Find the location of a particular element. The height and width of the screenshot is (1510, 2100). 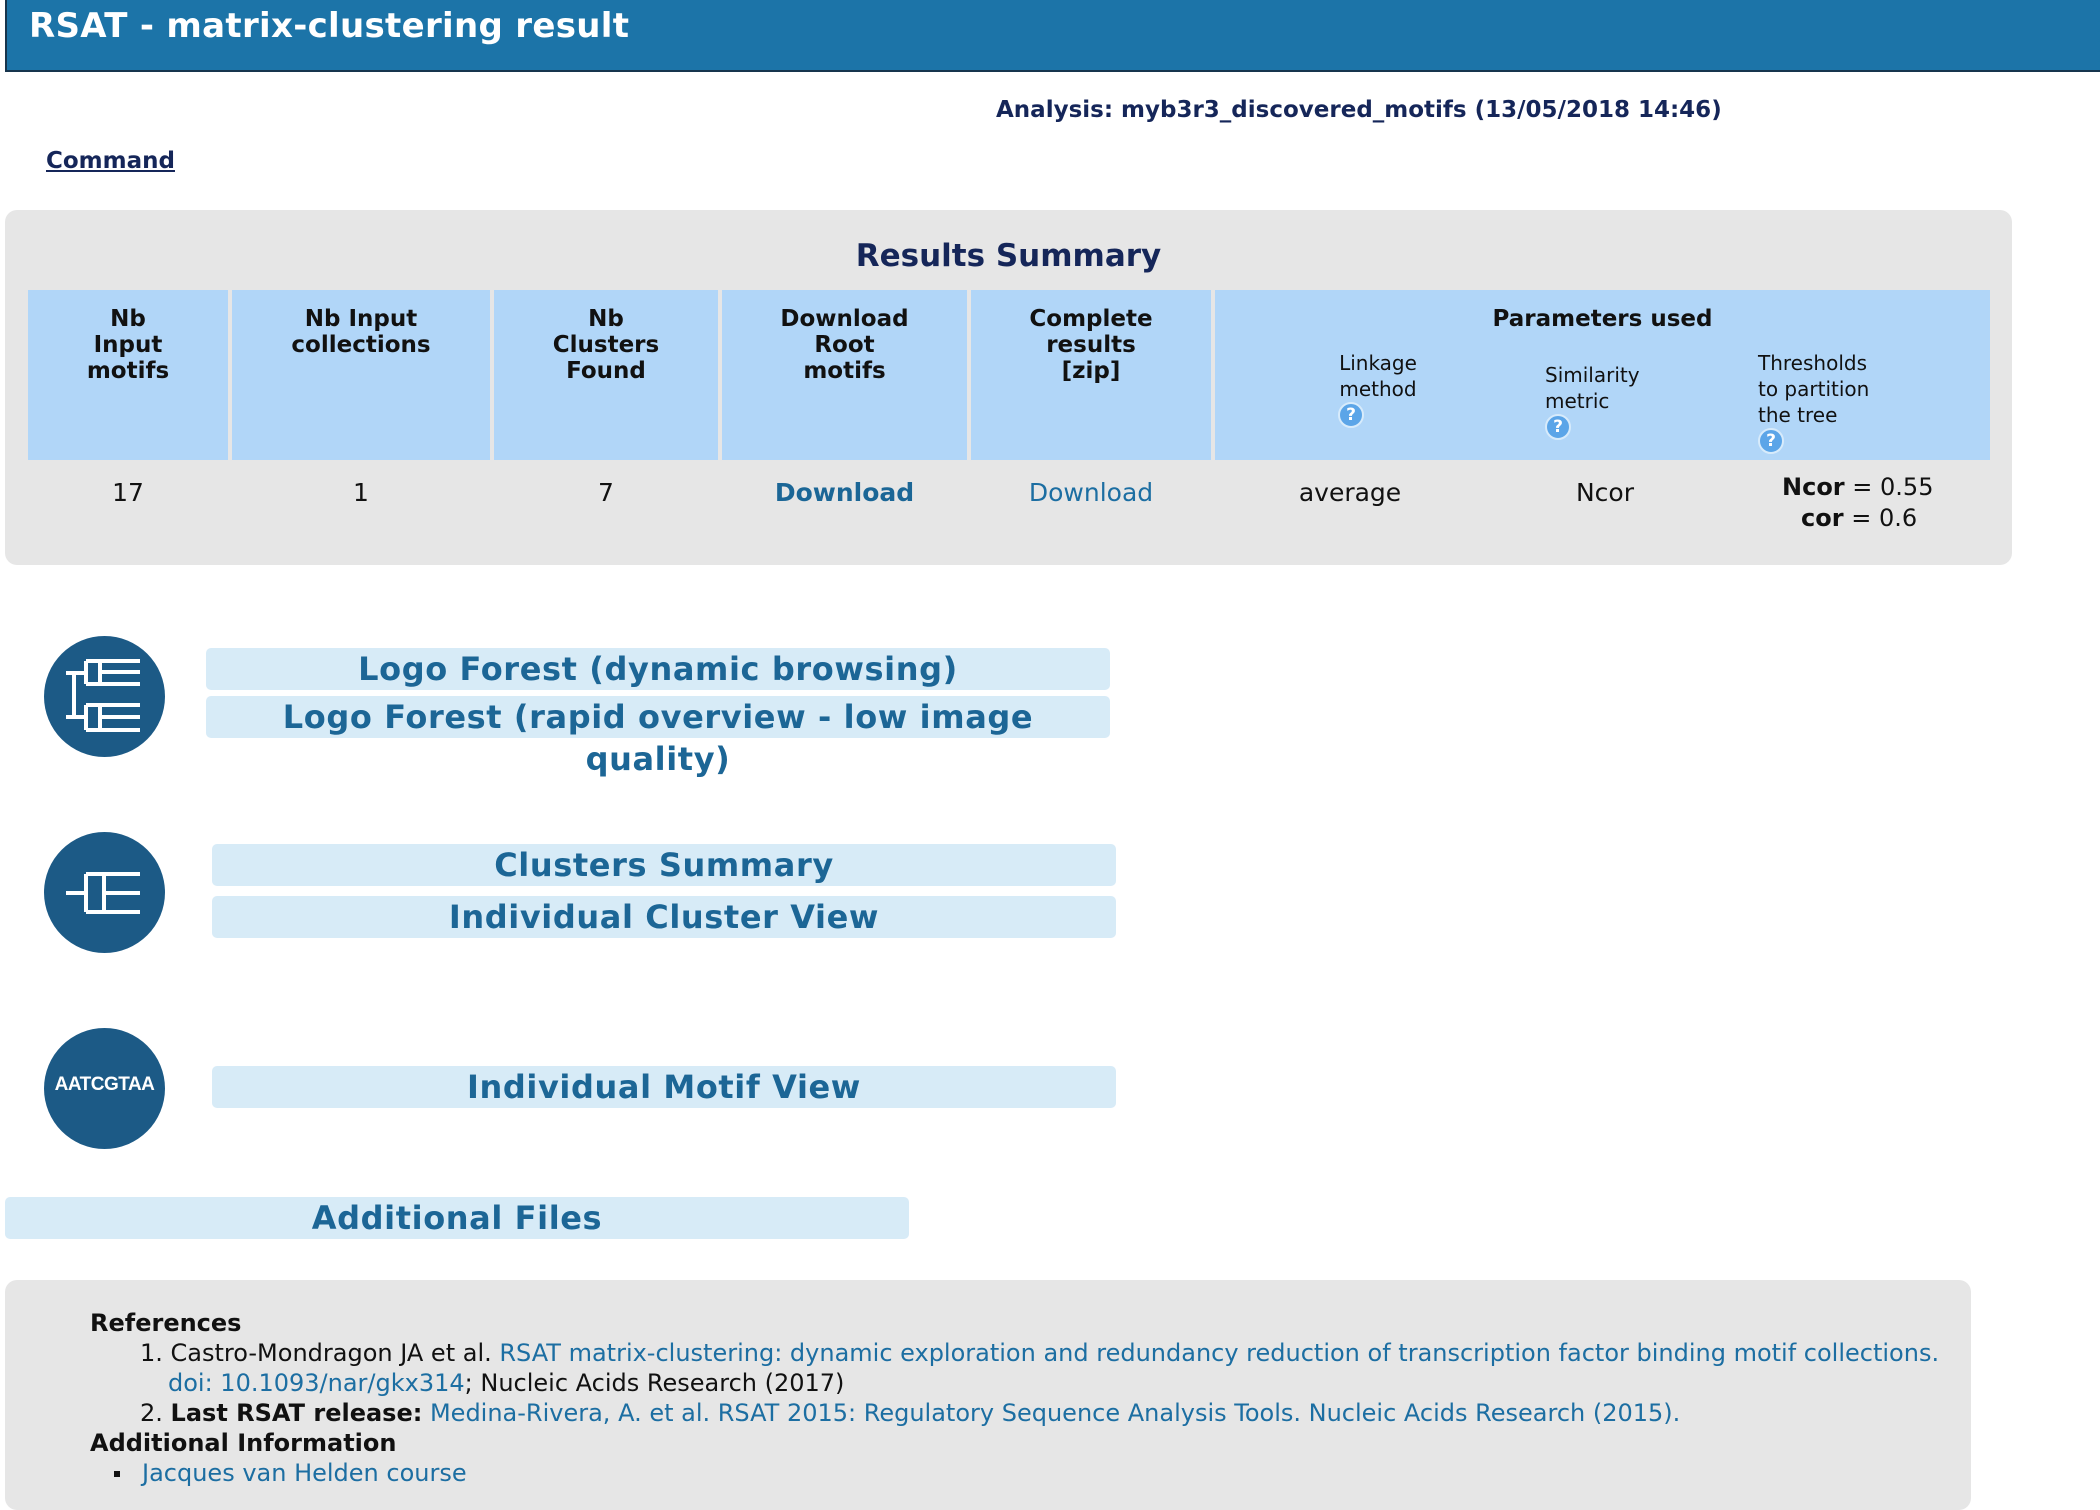

reference-1-doi-link: doi: 10.1093/nar/gkx314 is located at coordinates (316, 1383).